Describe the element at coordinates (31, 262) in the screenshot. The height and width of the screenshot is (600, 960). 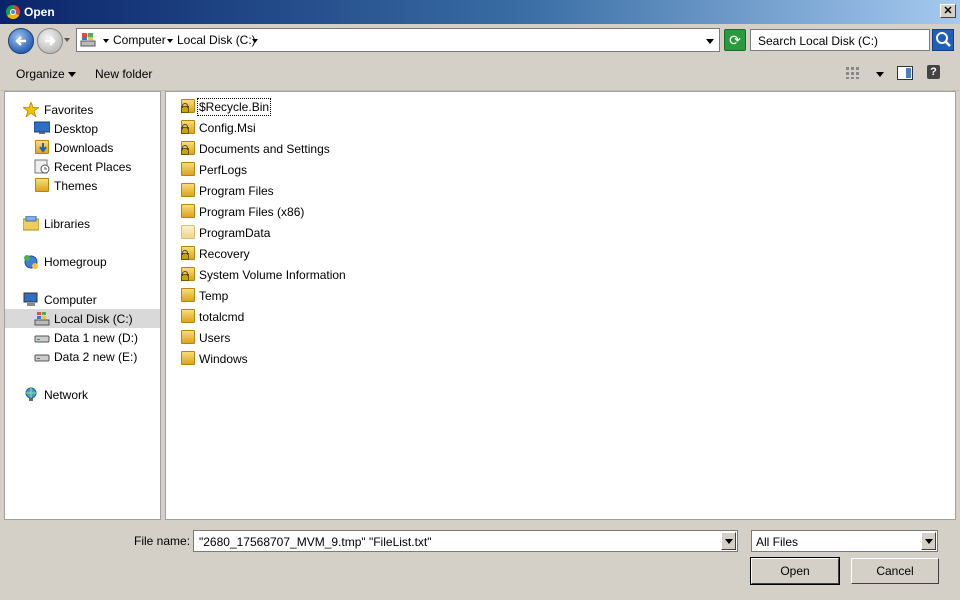
I see `homegroup-icon` at that location.